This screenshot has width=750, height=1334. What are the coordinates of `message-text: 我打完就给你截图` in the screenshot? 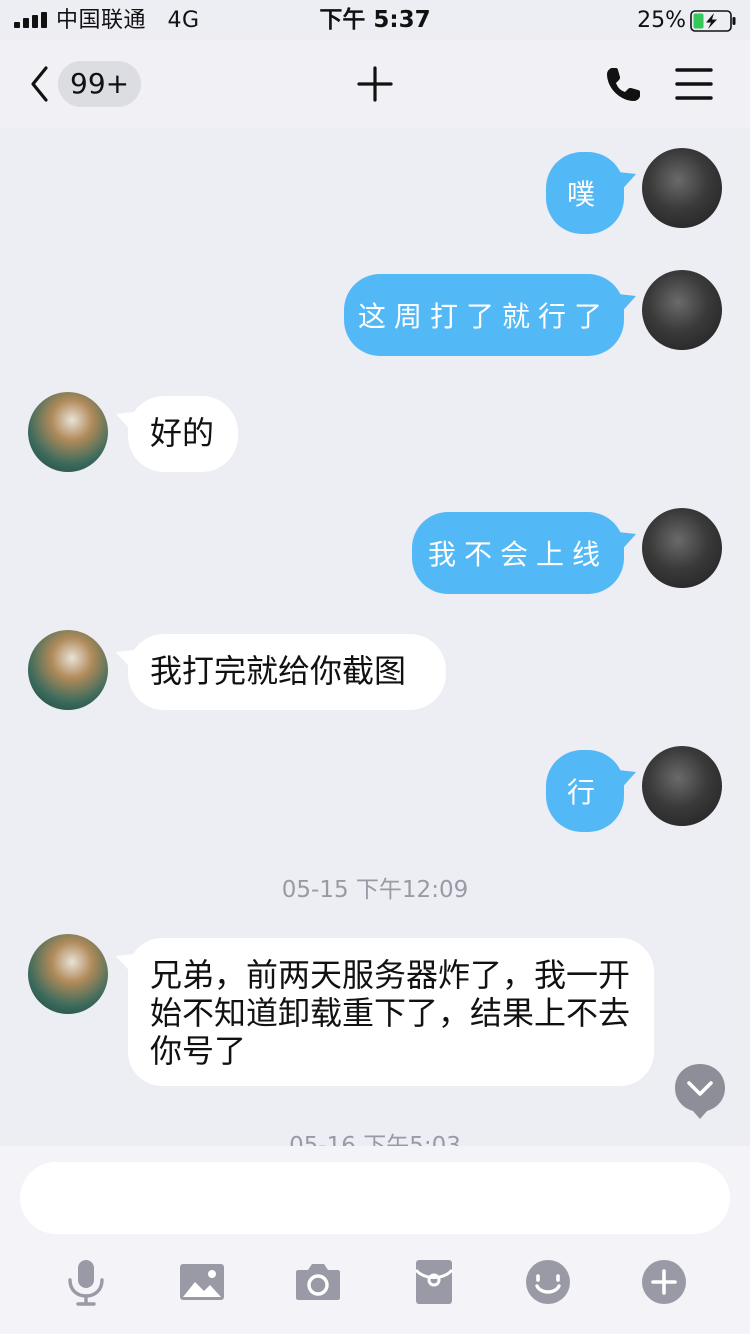 It's located at (278, 671).